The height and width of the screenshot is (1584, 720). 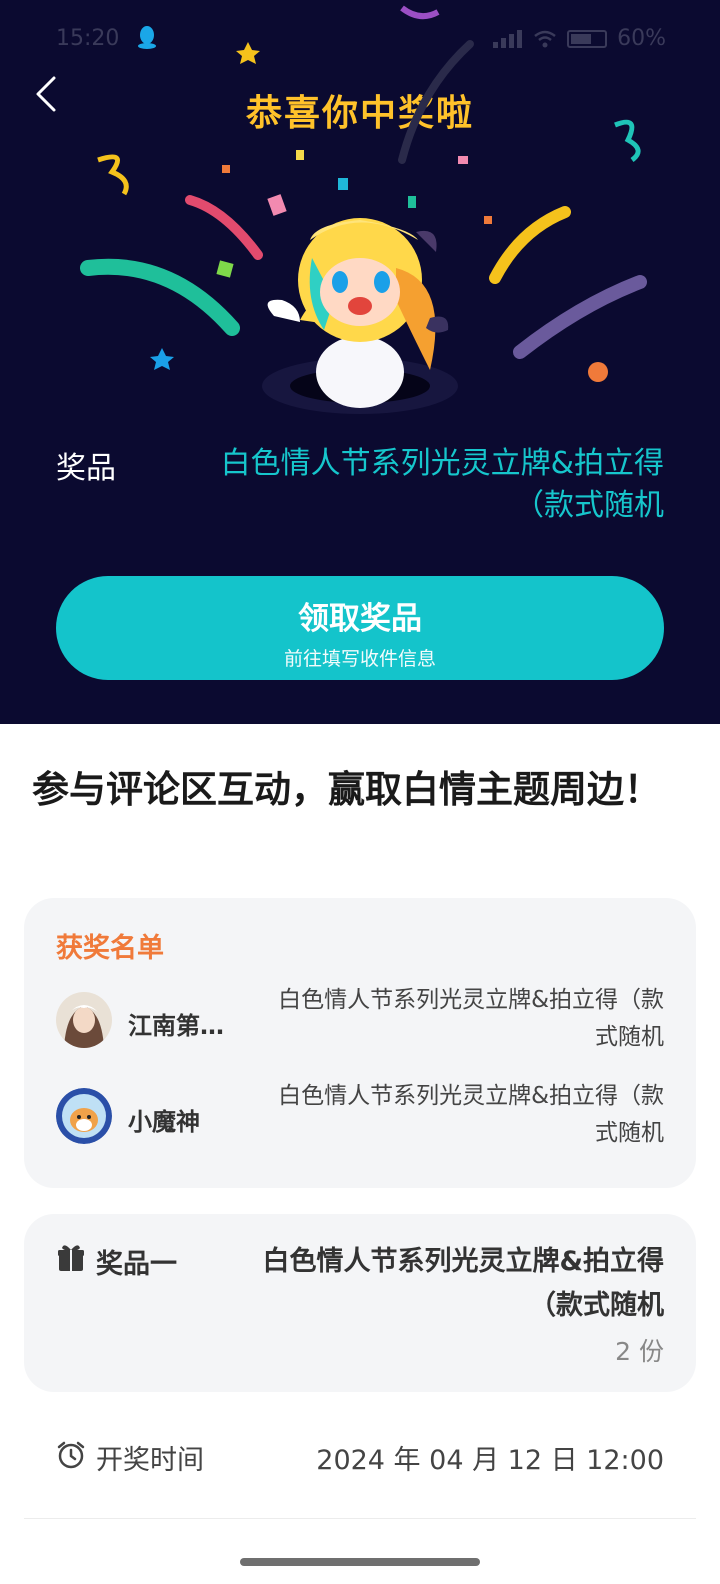 I want to click on activity-title: 参与评论区互动，赢取白情主题周边！, so click(x=346, y=789).